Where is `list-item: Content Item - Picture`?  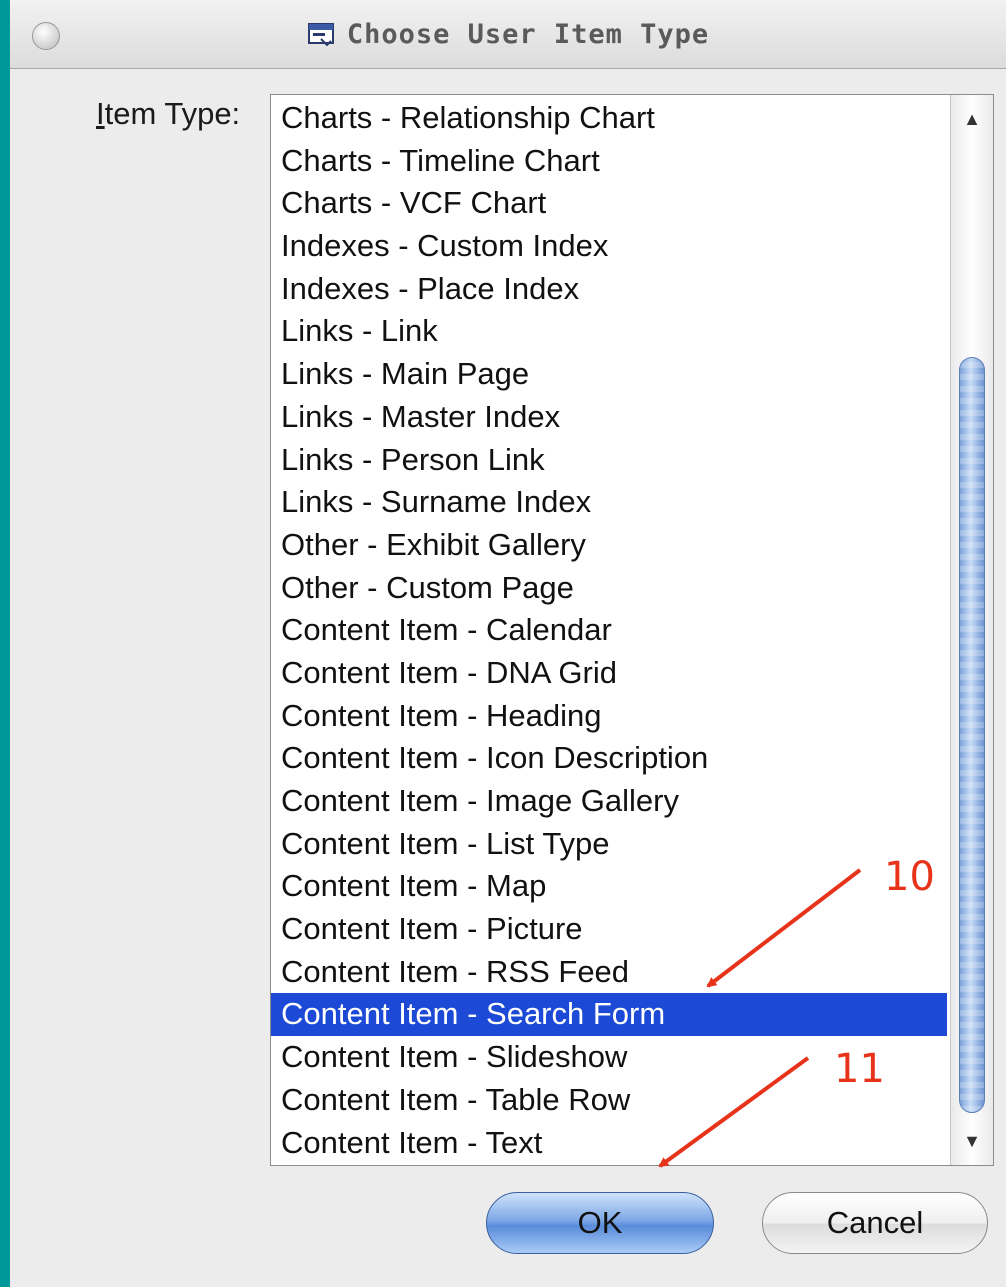
list-item: Content Item - Picture is located at coordinates (609, 929).